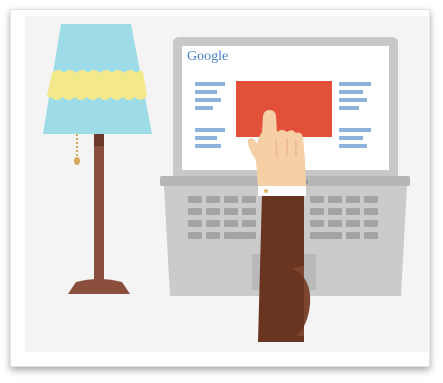 This screenshot has width=443, height=383. I want to click on ad-block, so click(284, 109).